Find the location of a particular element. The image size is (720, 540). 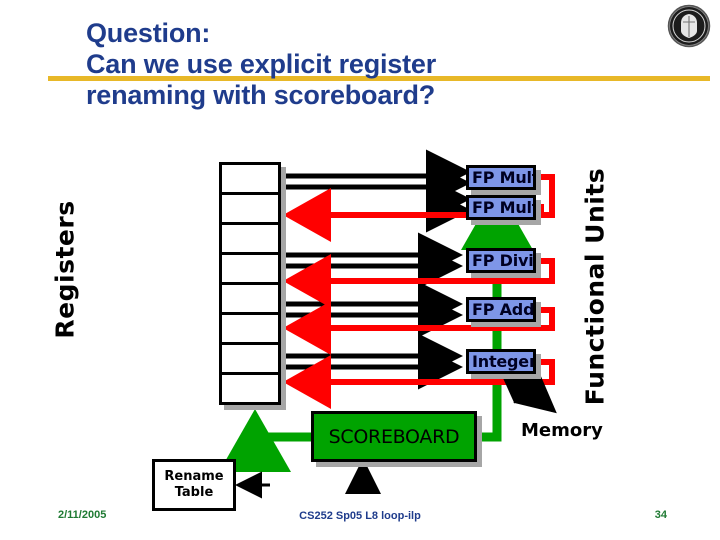

fu-box-fp-divide: FP Divide is located at coordinates (501, 260).